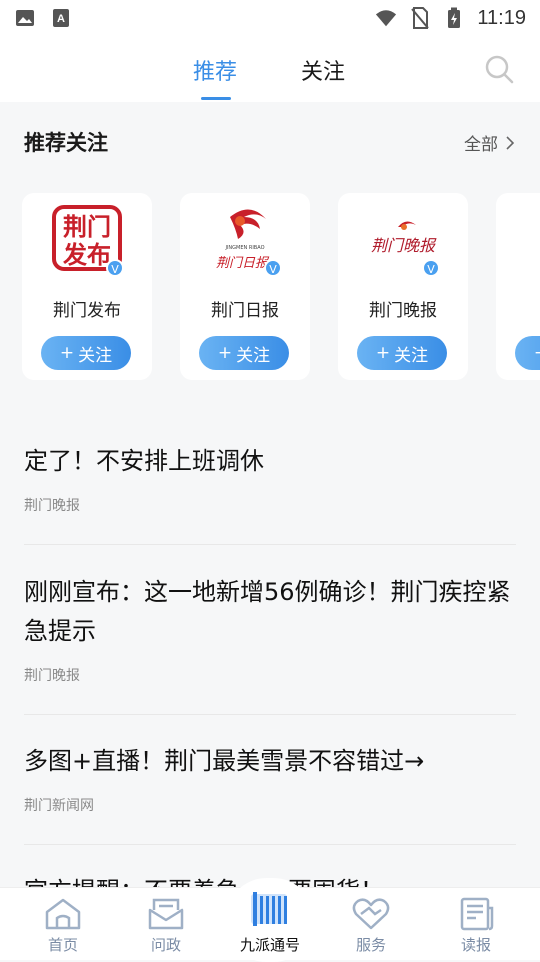  I want to click on nav-service: 服务, so click(371, 924).